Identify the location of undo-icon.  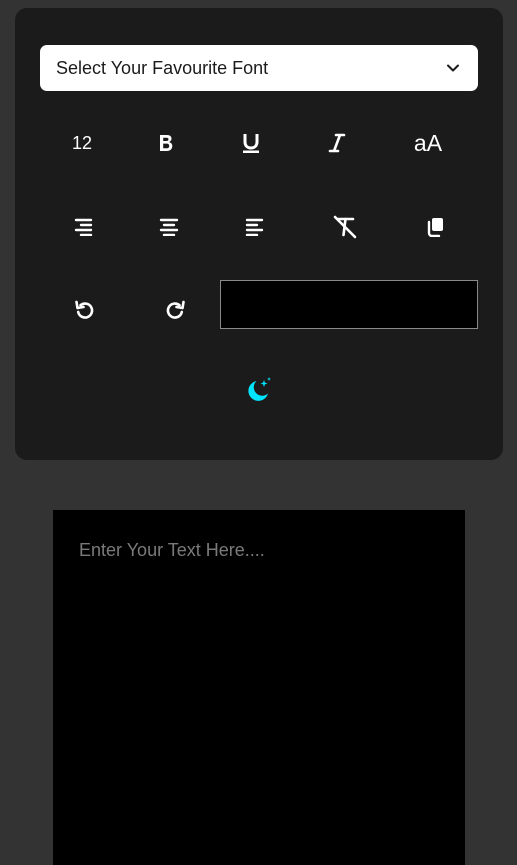
(85, 310).